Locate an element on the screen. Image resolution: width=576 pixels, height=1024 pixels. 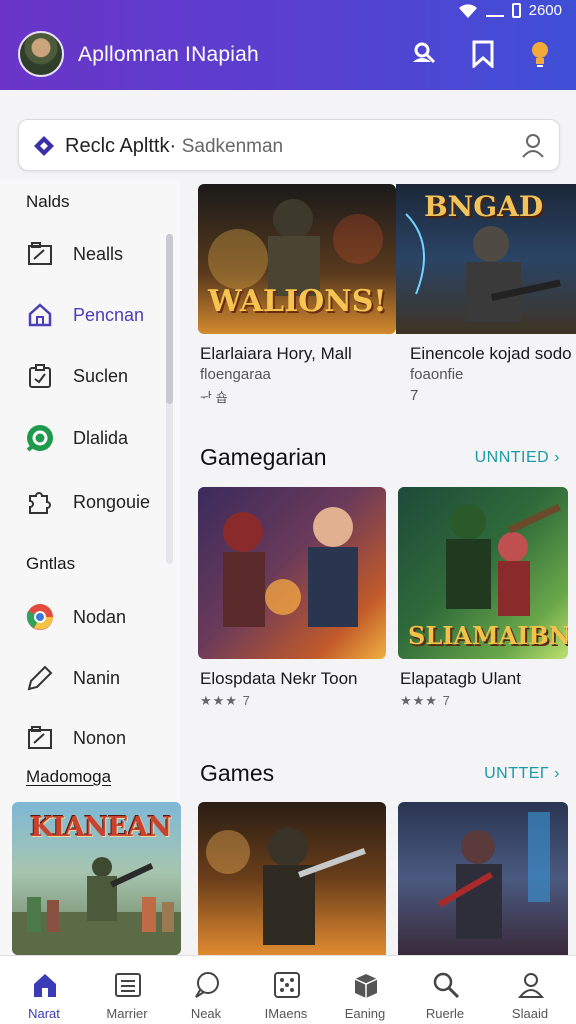
section-title: Gamegarian is located at coordinates (263, 457).